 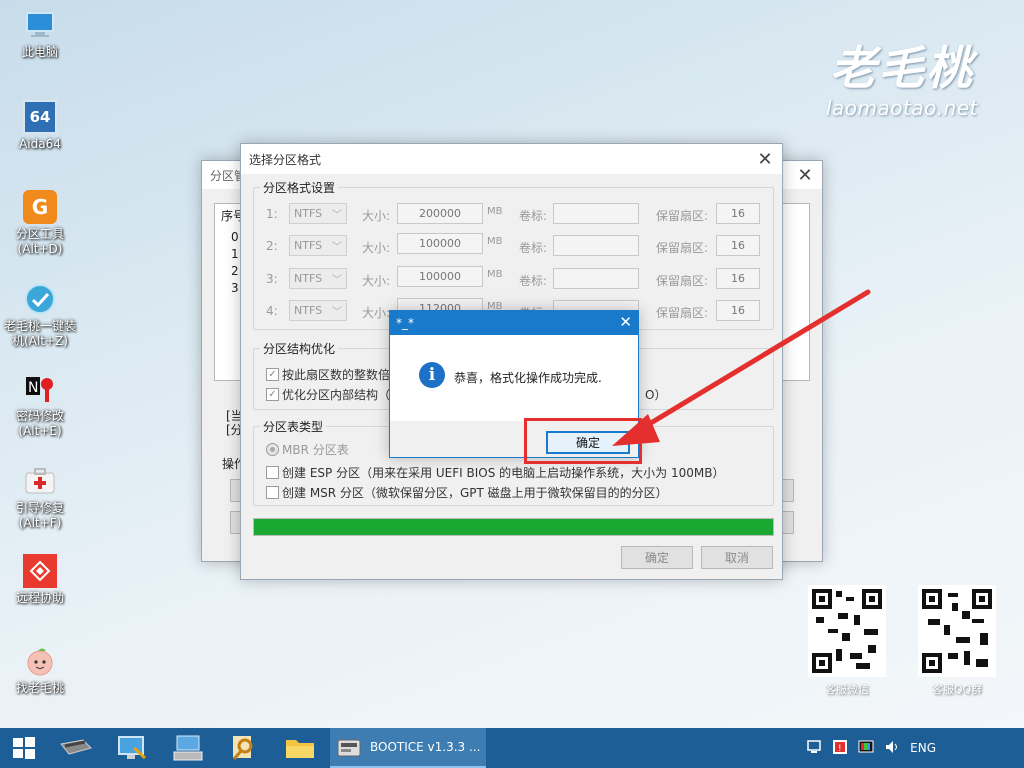 I want to click on keyboard-monitor-icon, so click(x=188, y=748).